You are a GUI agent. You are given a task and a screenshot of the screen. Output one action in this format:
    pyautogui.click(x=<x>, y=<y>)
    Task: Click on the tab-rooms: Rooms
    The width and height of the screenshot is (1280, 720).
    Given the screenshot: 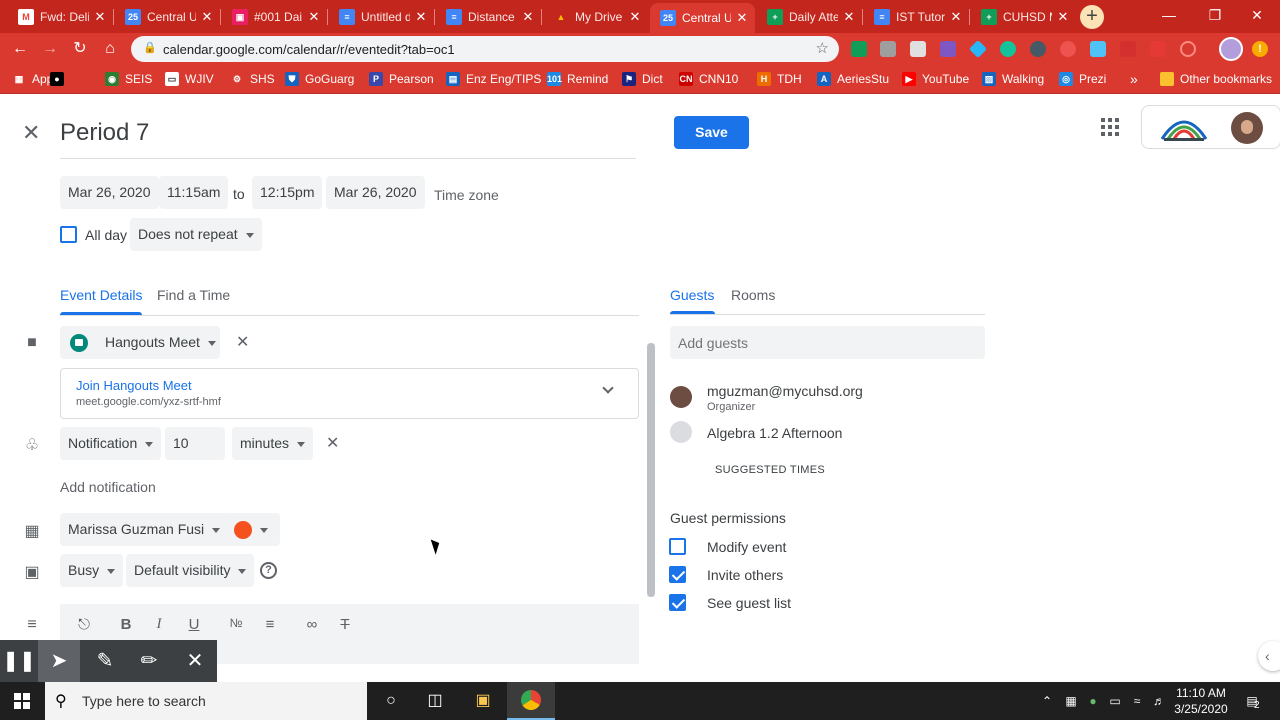 What is the action you would take?
    pyautogui.click(x=753, y=295)
    